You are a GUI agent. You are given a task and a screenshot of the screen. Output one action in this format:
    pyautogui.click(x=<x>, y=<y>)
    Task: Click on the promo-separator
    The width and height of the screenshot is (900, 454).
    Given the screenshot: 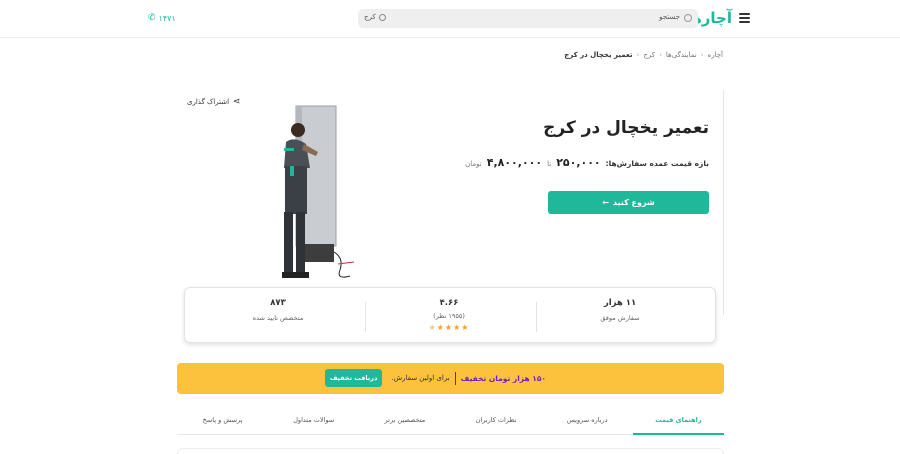 What is the action you would take?
    pyautogui.click(x=455, y=378)
    